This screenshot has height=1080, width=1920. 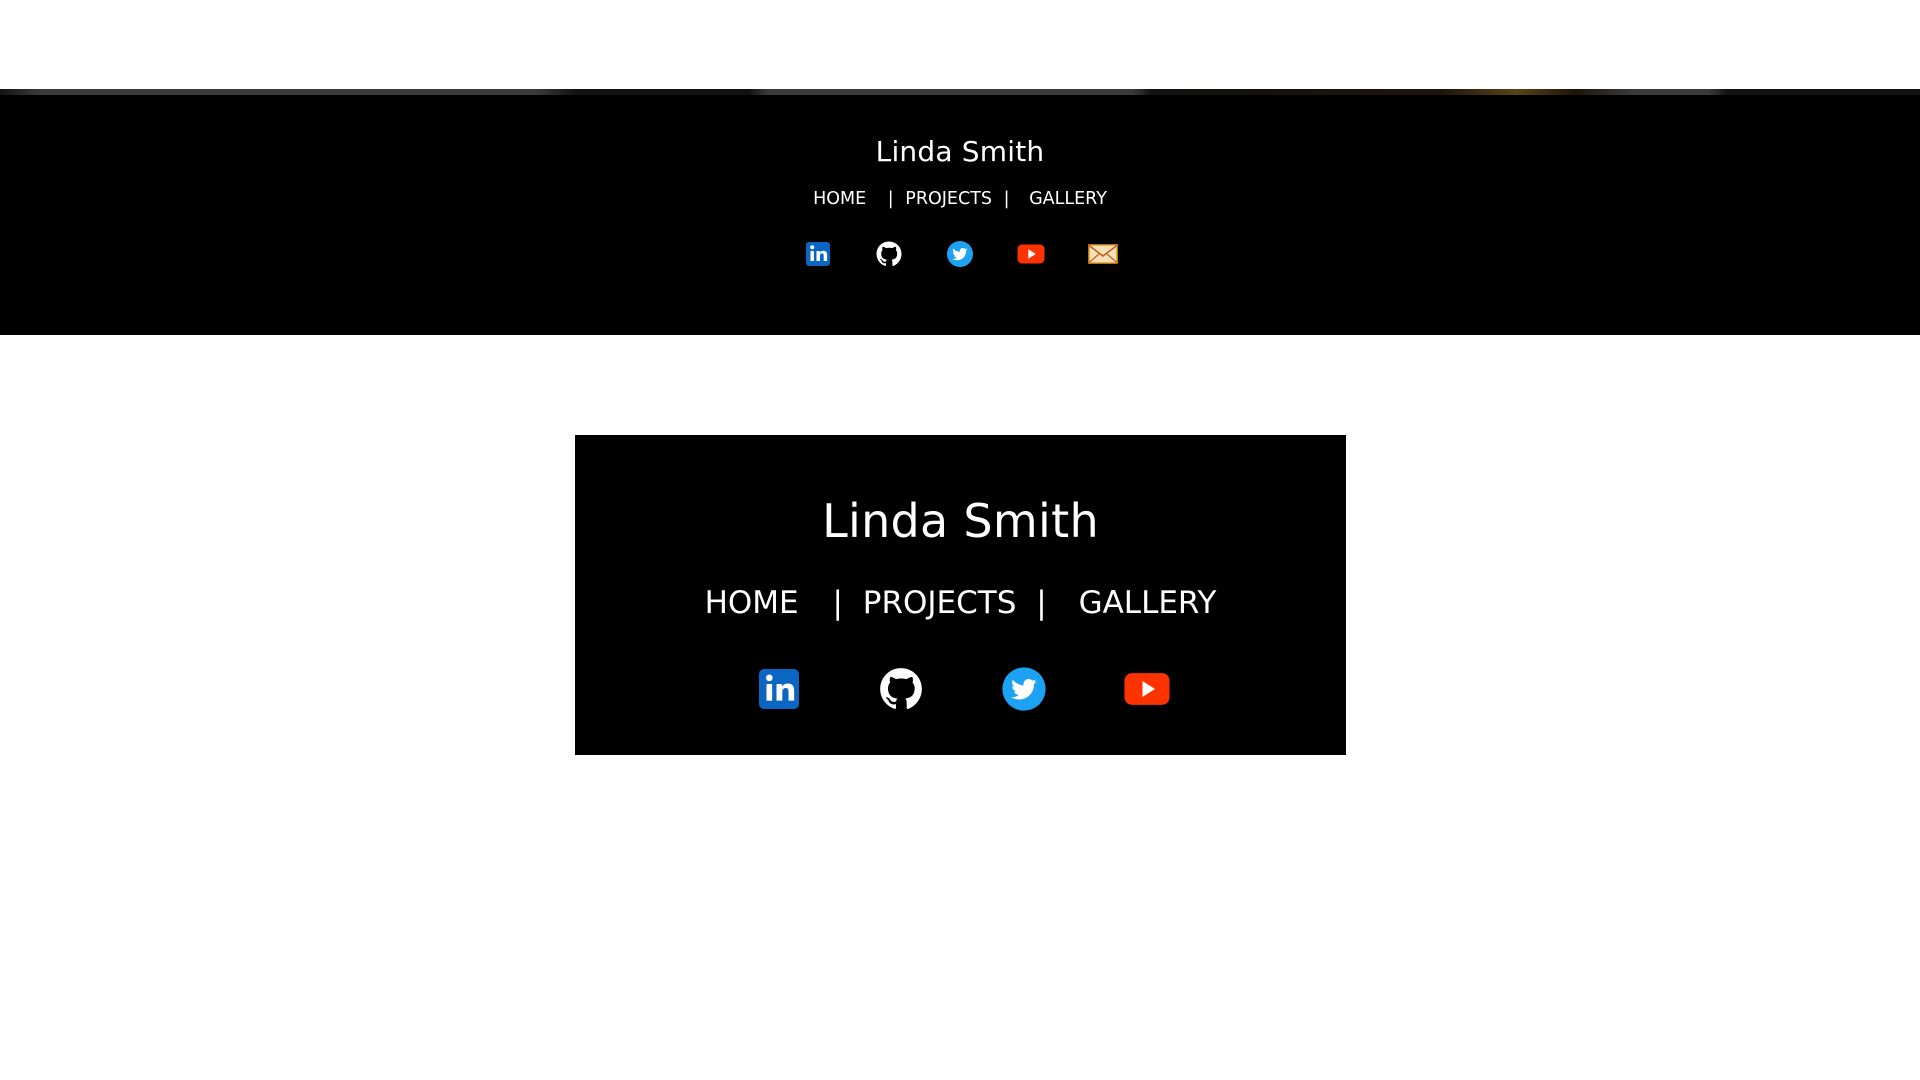 What do you see at coordinates (960, 92) in the screenshot?
I see `header-top-strip` at bounding box center [960, 92].